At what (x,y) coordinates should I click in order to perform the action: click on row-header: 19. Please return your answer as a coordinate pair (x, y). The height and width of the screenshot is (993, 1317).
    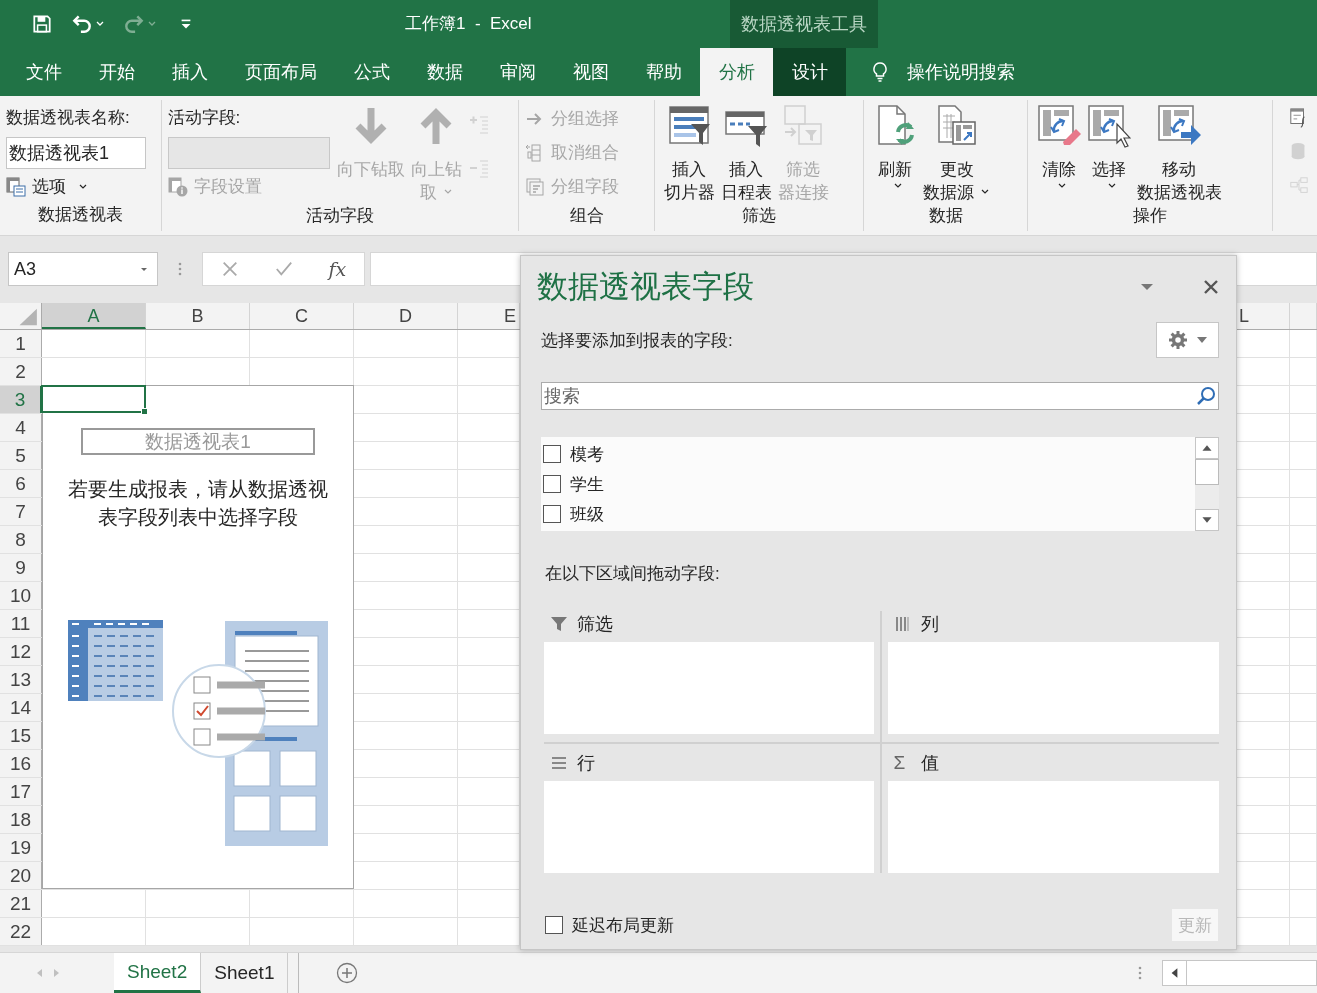
    Looking at the image, I should click on (21, 848).